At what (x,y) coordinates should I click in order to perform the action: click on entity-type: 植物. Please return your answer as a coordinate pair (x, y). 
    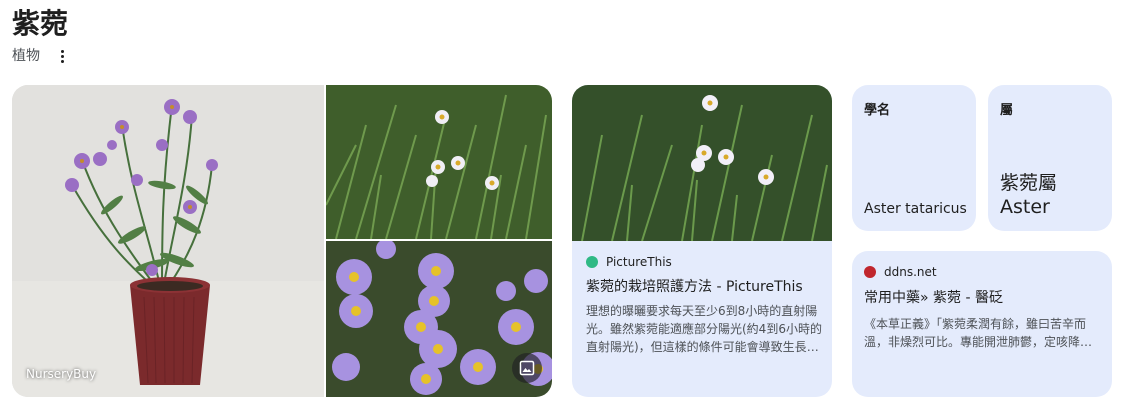
    Looking at the image, I should click on (26, 56).